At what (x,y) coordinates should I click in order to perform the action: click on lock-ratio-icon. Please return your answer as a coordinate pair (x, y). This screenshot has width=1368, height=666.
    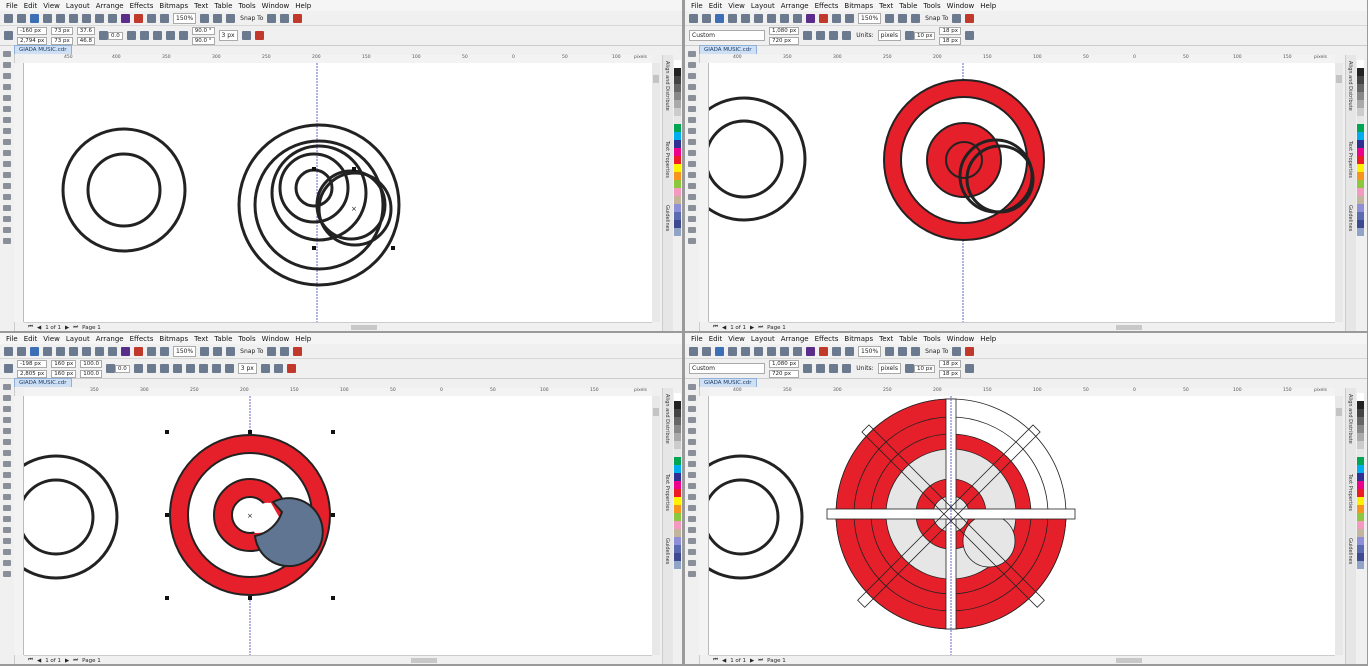
    Looking at the image, I should click on (110, 368).